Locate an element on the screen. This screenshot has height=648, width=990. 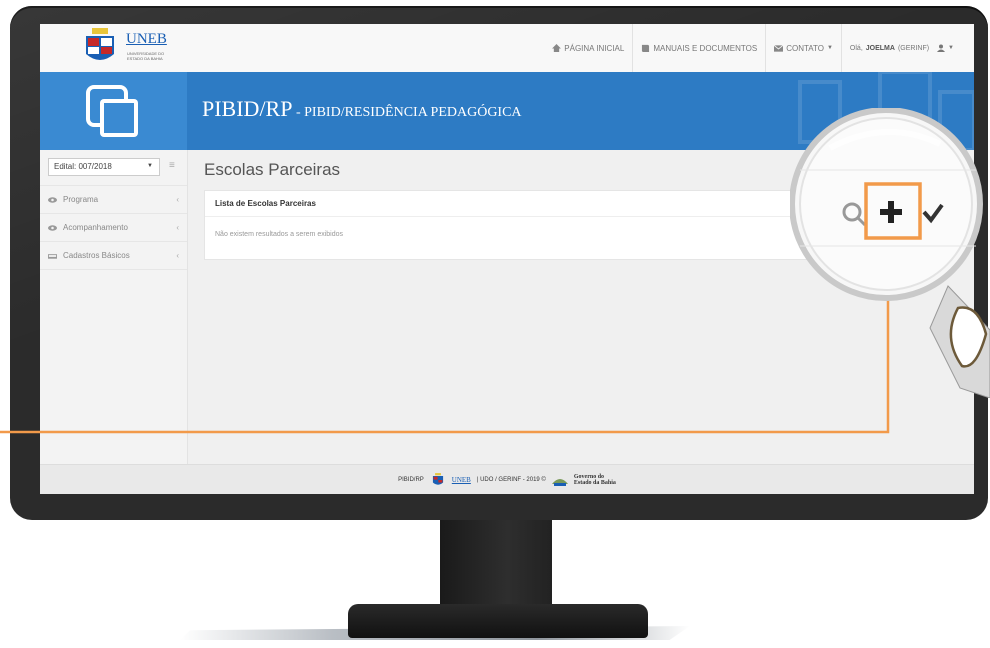
sidebar-item-label: Cadastros Básicos is located at coordinates (96, 255).